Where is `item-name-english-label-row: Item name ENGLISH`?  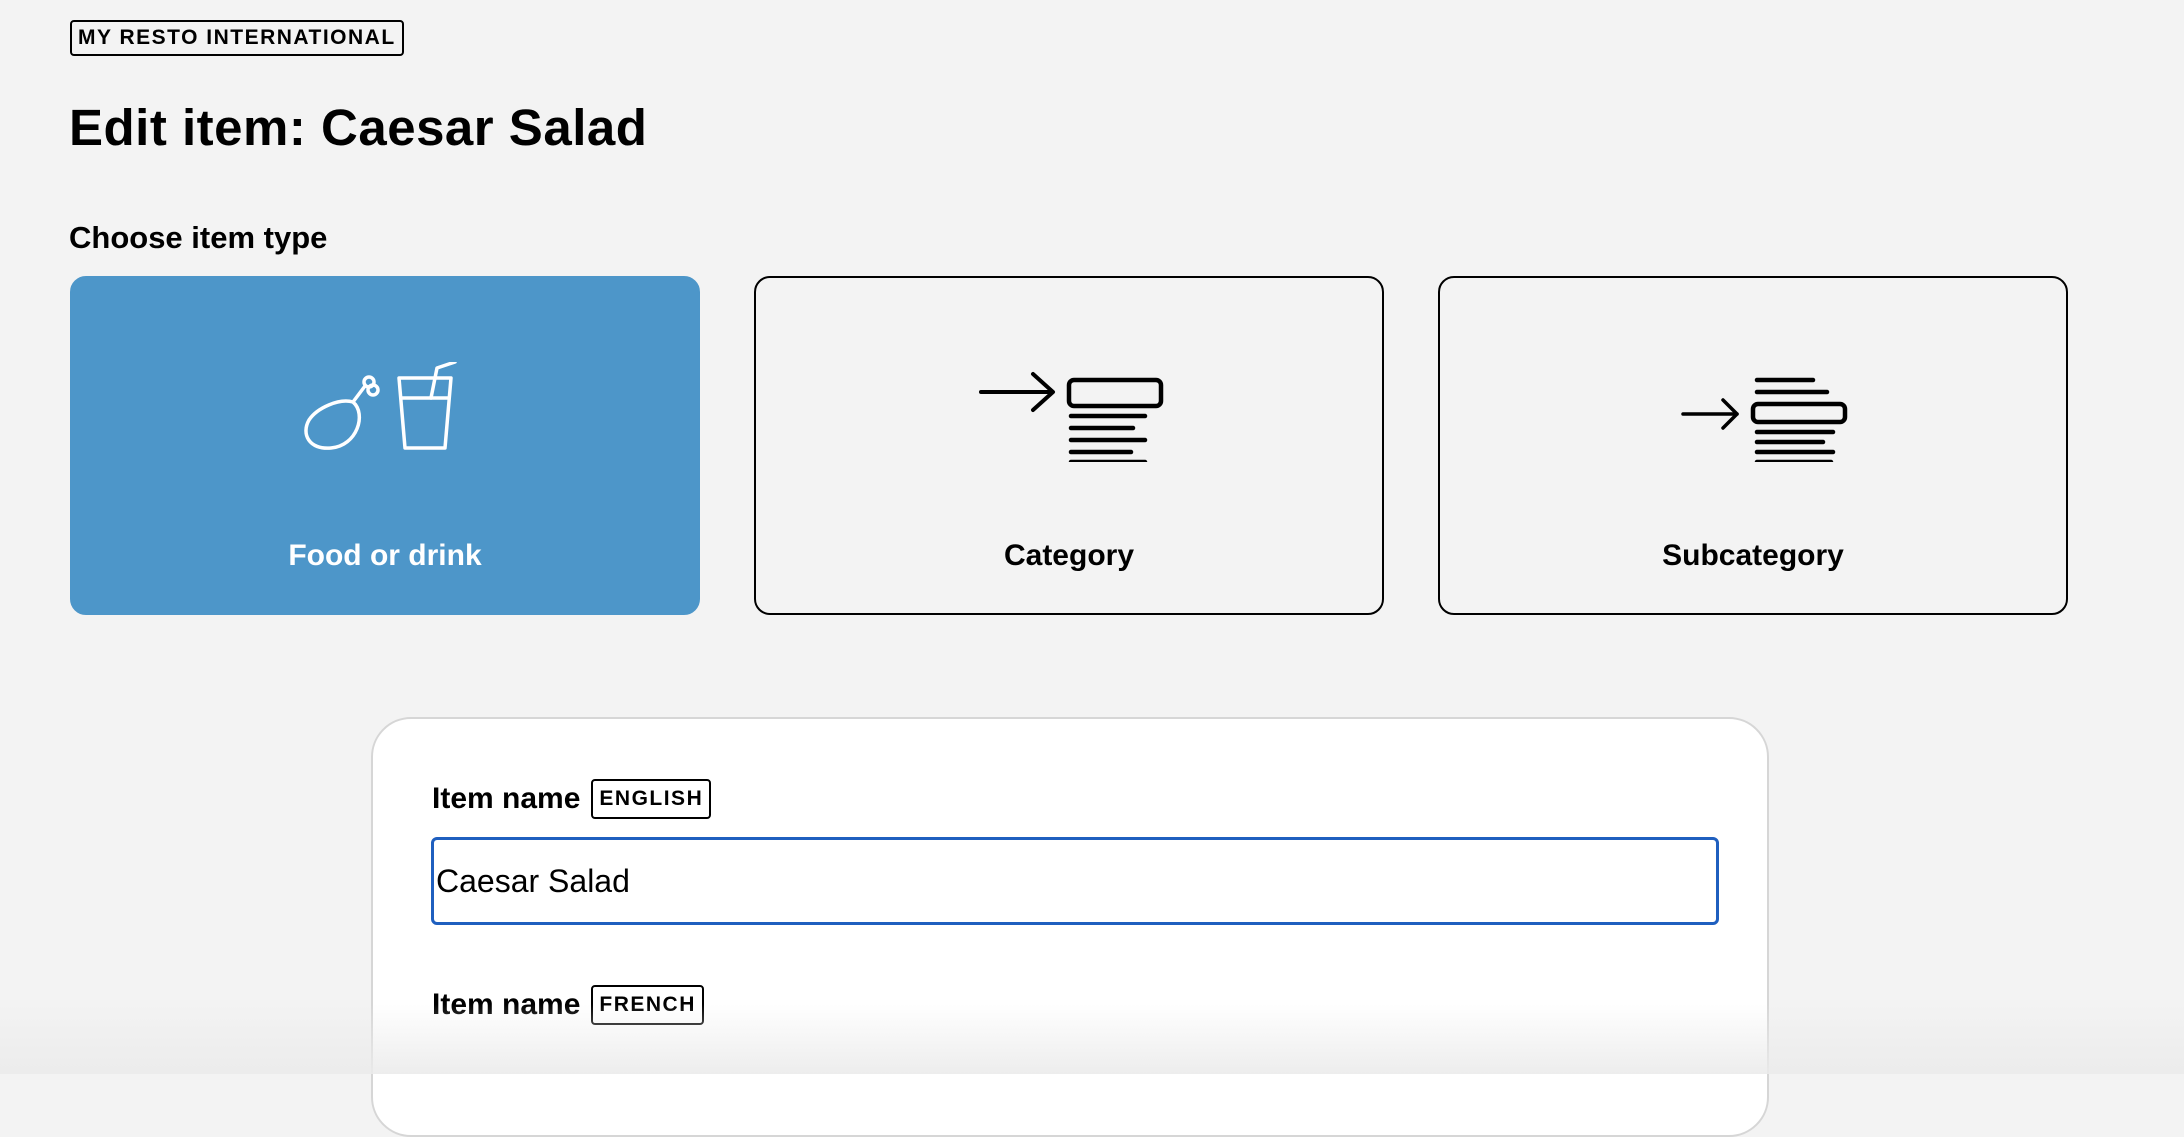
item-name-english-label-row: Item name ENGLISH is located at coordinates (572, 799).